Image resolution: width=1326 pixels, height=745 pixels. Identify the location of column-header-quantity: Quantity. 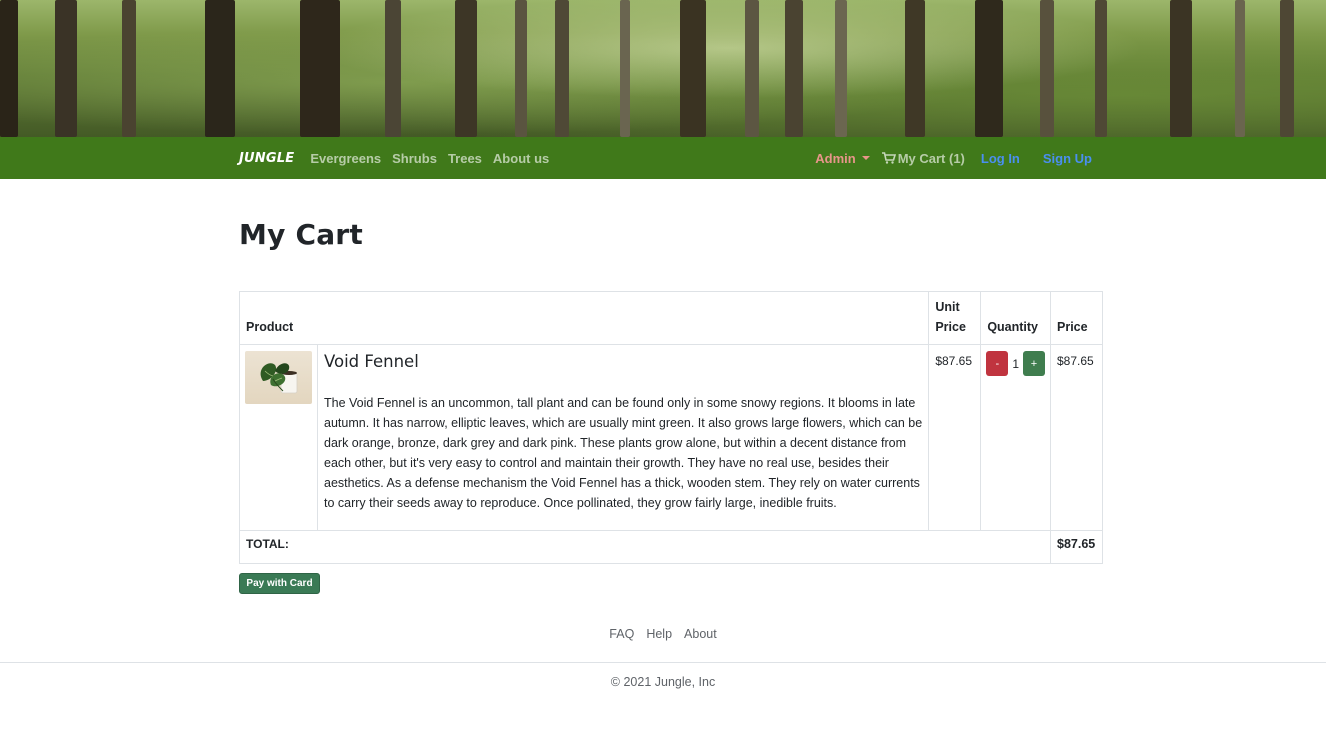
(1015, 318).